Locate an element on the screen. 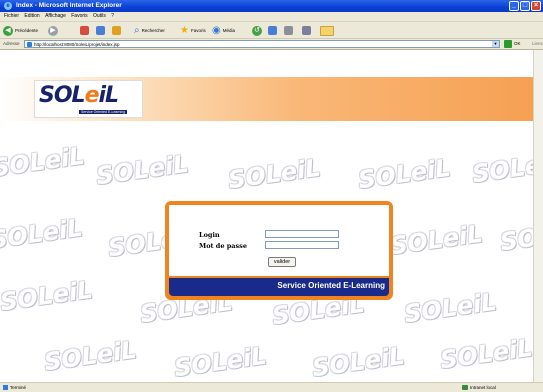  print-button is located at coordinates (288, 30).